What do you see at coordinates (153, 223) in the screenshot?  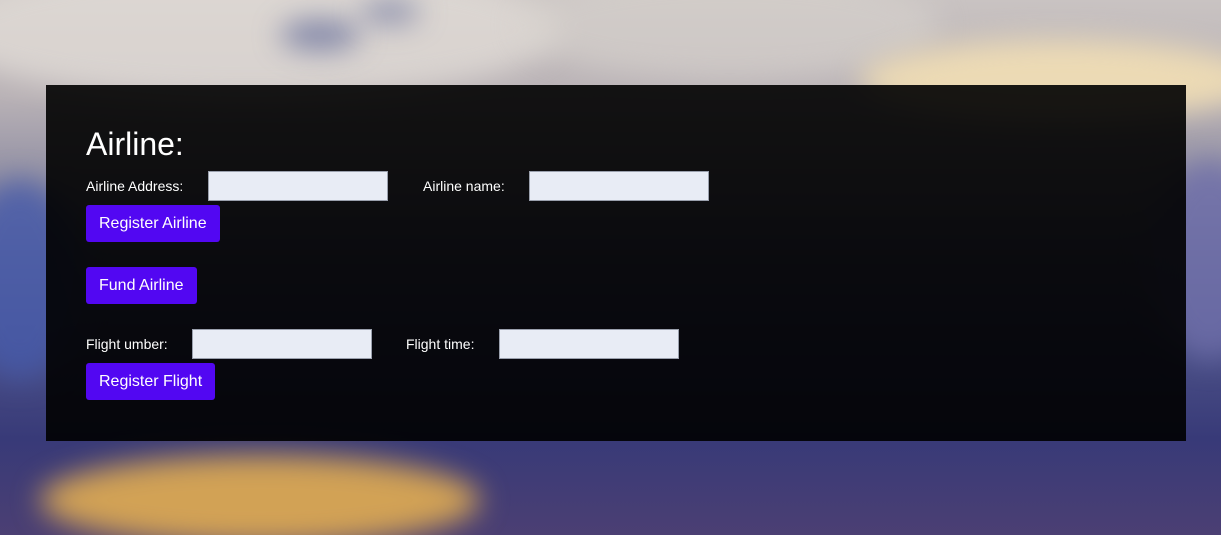 I see `register-airline-button: Register Airline` at bounding box center [153, 223].